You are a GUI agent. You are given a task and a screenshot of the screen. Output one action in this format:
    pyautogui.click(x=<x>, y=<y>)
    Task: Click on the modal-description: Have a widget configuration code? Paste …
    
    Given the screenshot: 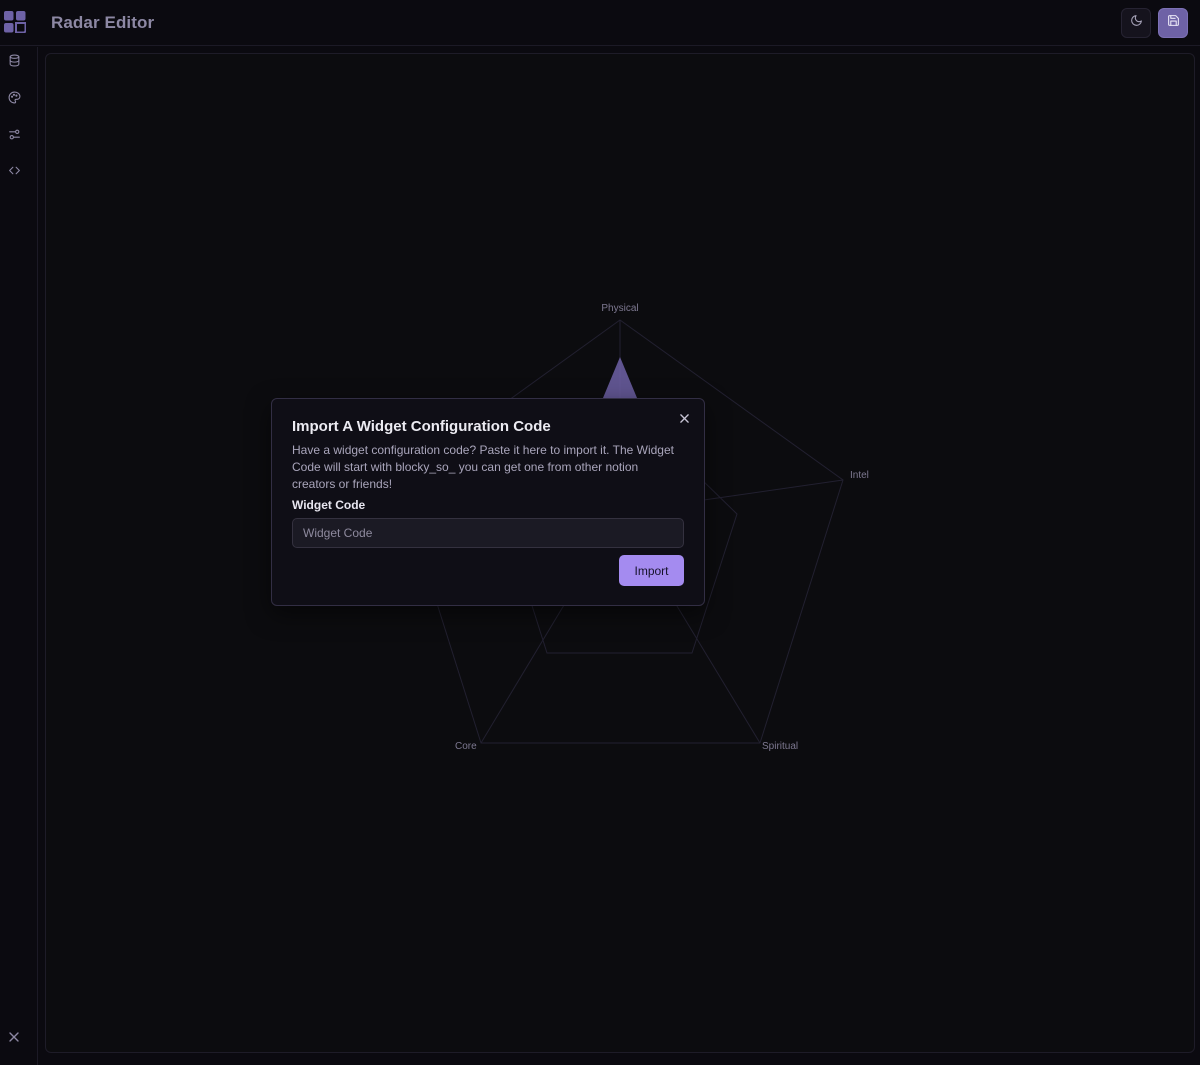 What is the action you would take?
    pyautogui.click(x=483, y=467)
    